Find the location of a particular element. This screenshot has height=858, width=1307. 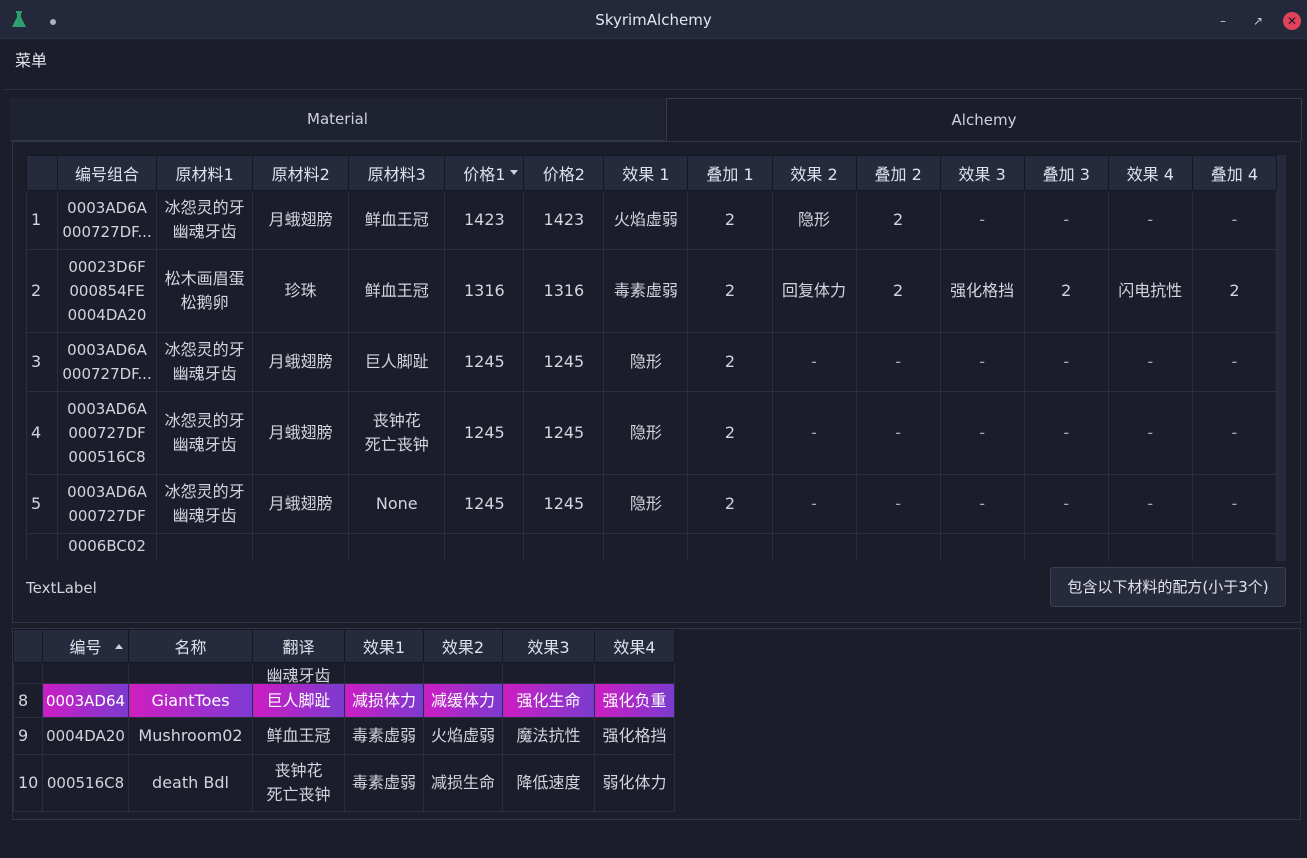

column-header: 编号组合 is located at coordinates (107, 173).